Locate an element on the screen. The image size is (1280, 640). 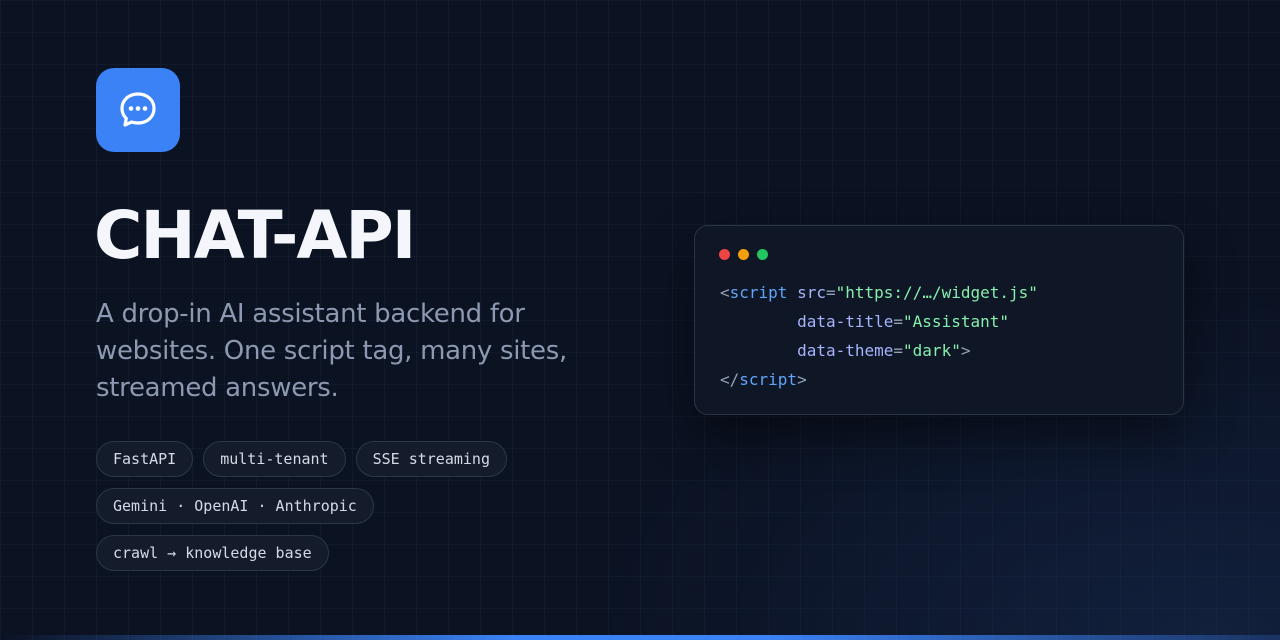
code-line-4: </script> is located at coordinates (879, 379).